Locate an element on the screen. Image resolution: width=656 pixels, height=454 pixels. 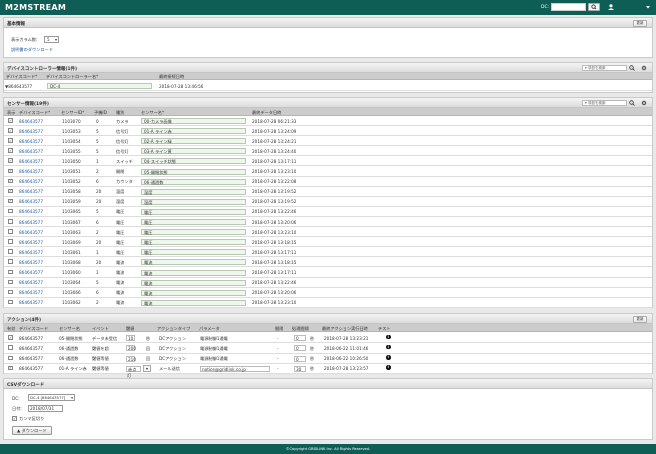
sensor-name-input: 05-開閉状態 is located at coordinates (193, 171).